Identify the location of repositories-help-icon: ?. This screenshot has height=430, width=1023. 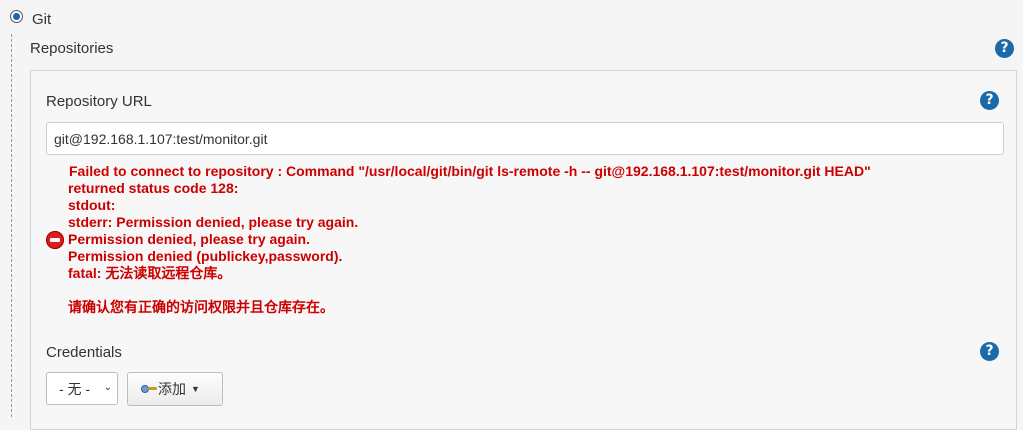
(1004, 48).